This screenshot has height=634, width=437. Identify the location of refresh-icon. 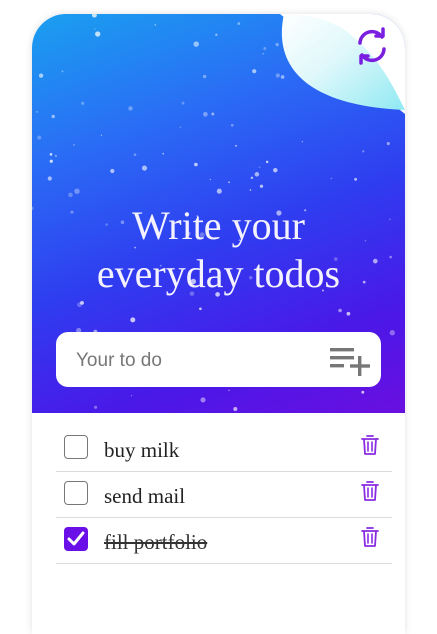
(372, 46).